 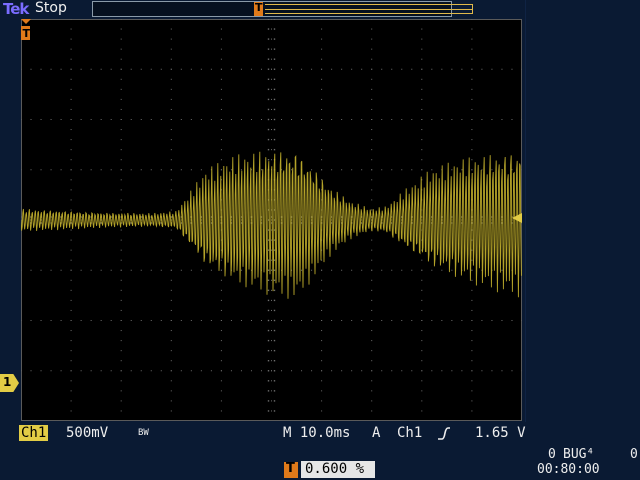 I want to click on rising-edge-icon, so click(x=444, y=433).